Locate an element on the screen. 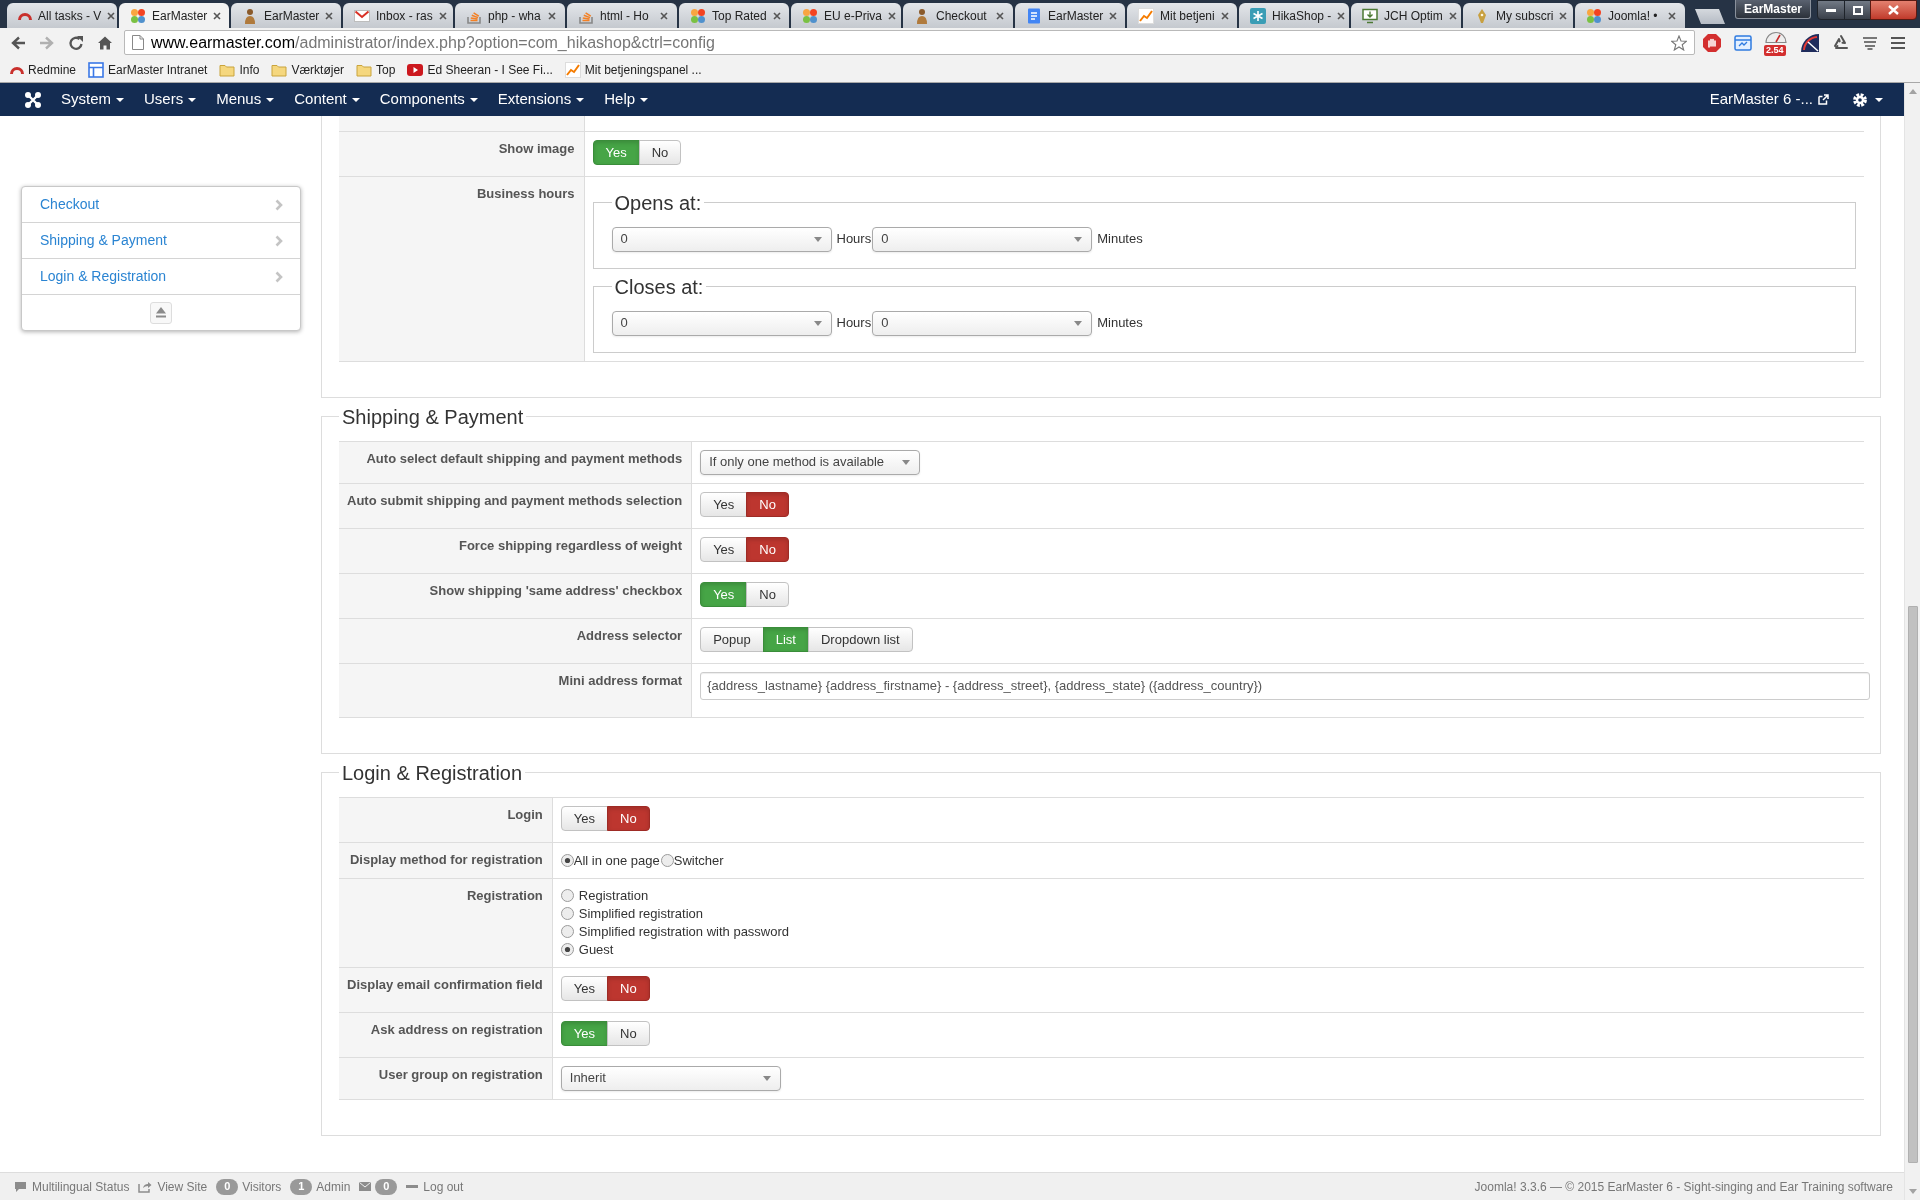 The width and height of the screenshot is (1920, 1200). browser-tab: html - Ho is located at coordinates (622, 15).